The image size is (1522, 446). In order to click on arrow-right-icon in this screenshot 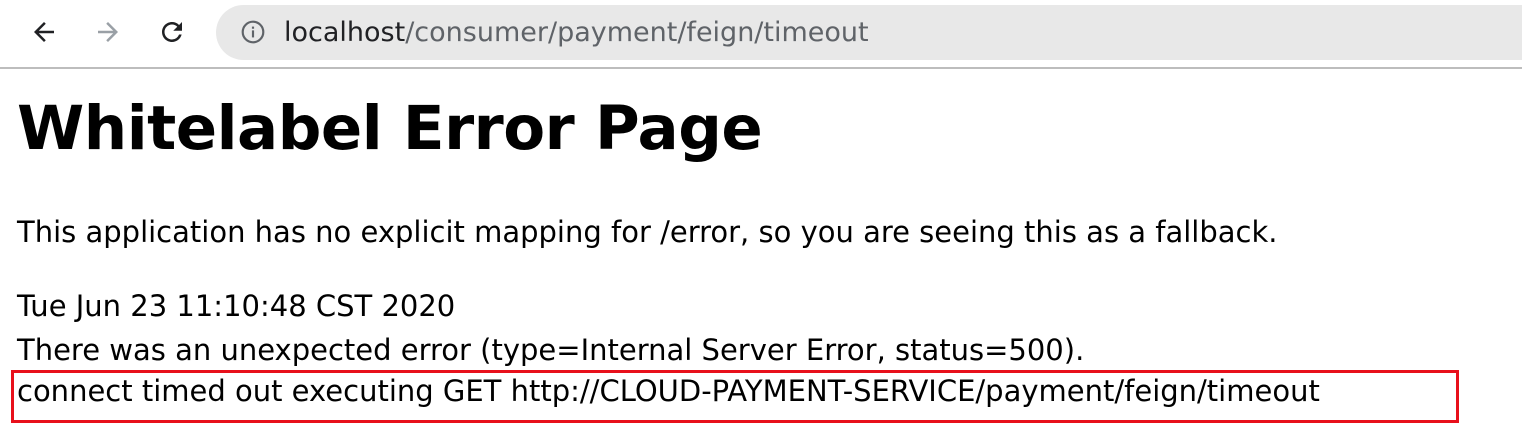, I will do `click(108, 32)`.